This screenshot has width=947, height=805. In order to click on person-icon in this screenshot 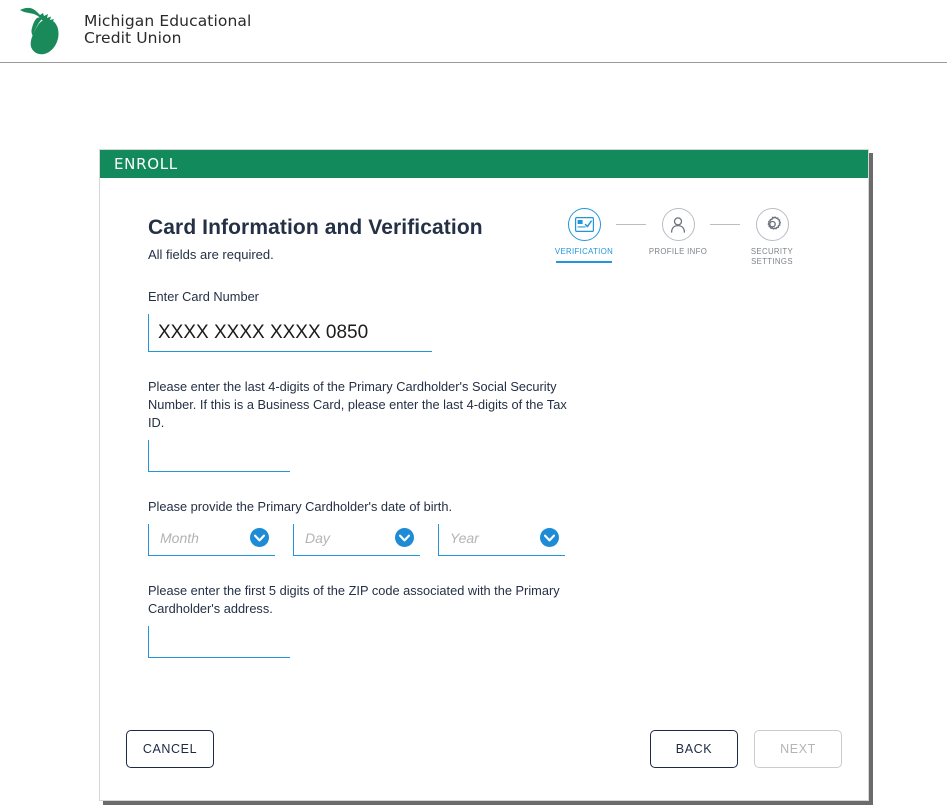, I will do `click(678, 224)`.